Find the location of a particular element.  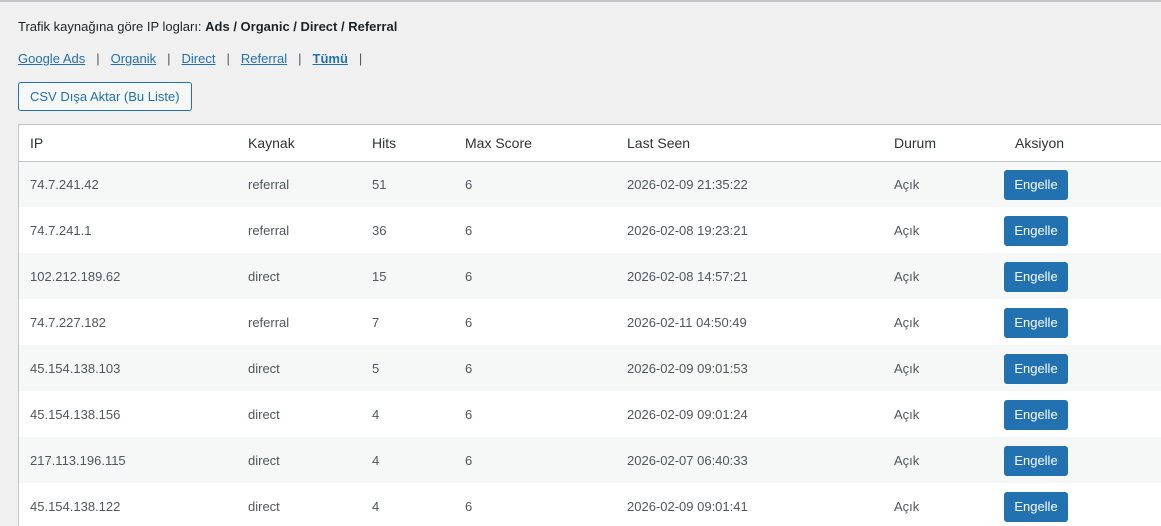

cell-last-seen: 2026-02-07 06:40:33 is located at coordinates (749, 460).